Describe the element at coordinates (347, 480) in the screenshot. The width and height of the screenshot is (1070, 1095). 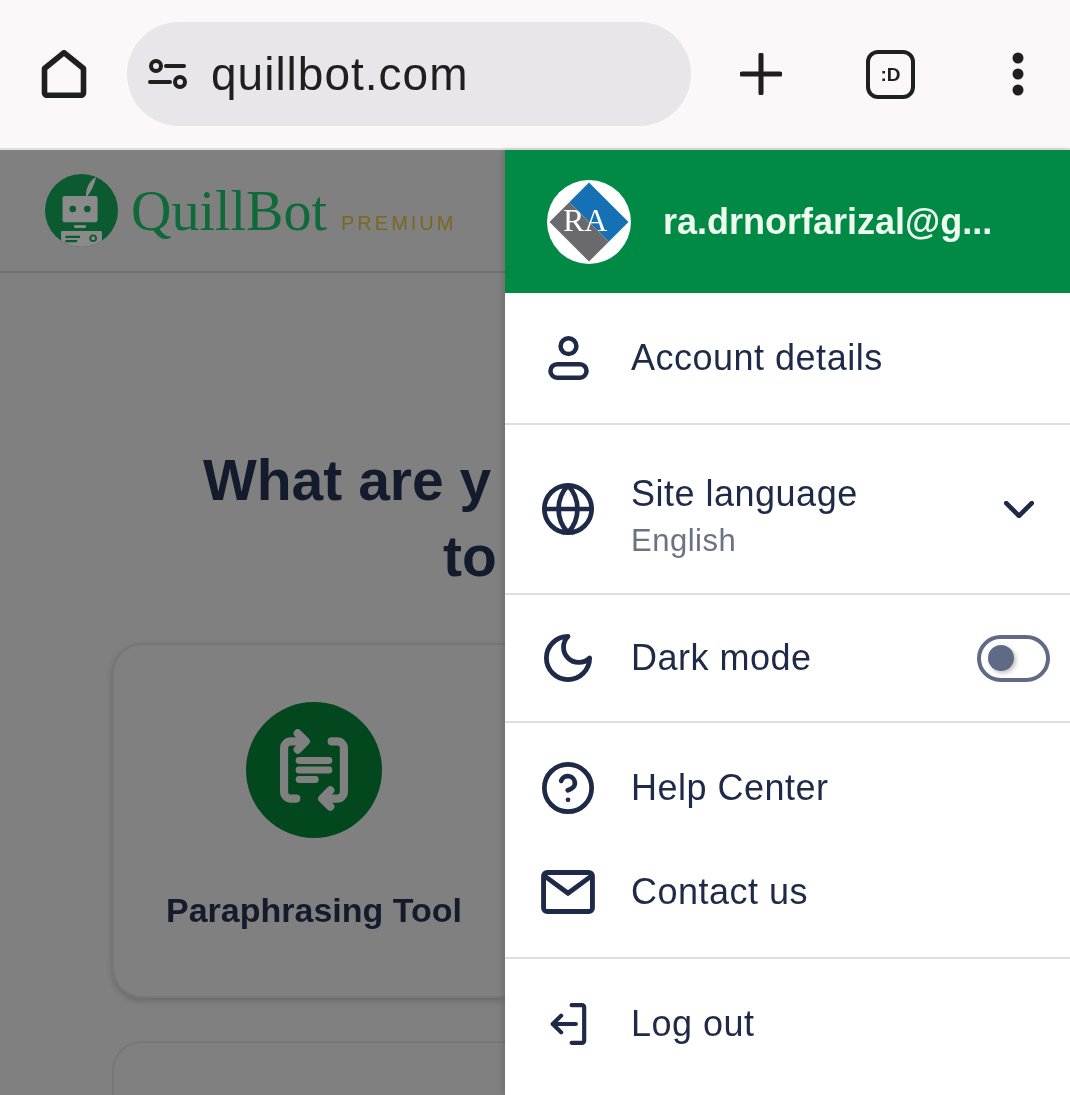
I see `page-heading: What are y` at that location.